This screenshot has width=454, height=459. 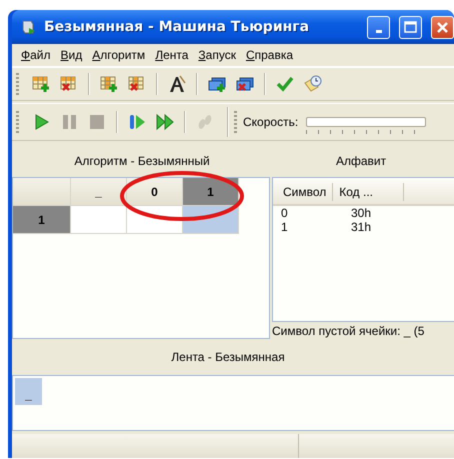 I want to click on table-cell, so click(x=99, y=220).